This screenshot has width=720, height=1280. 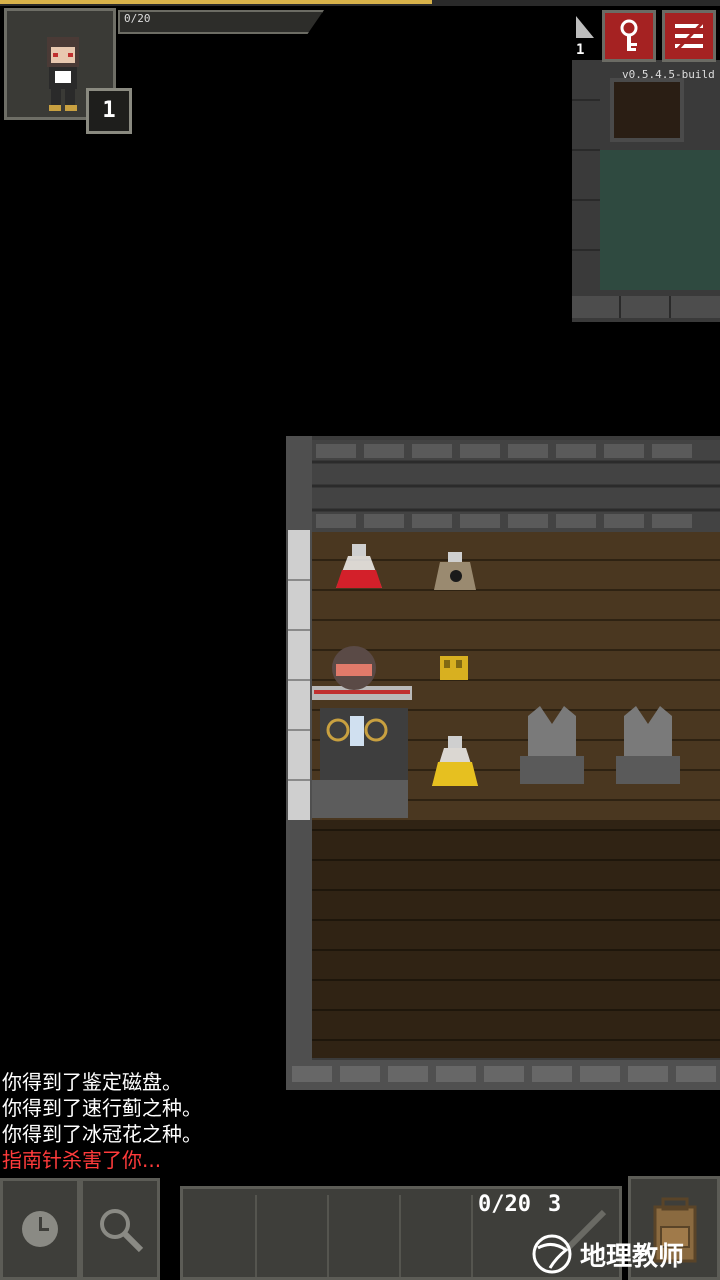 I want to click on globe-logo-icon, so click(x=552, y=1254).